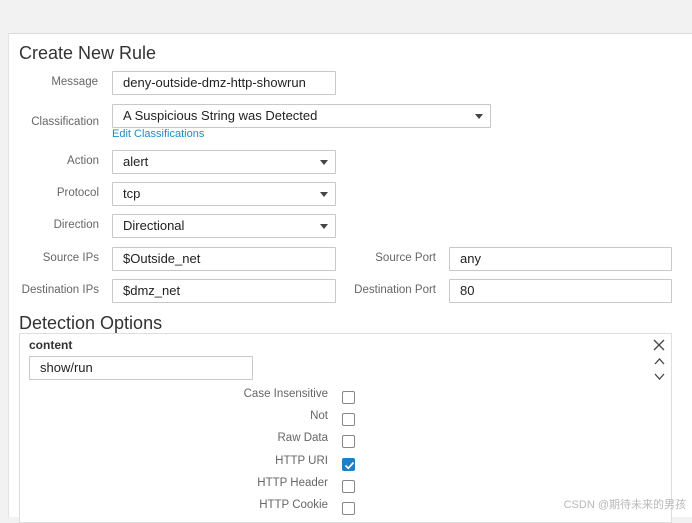 The width and height of the screenshot is (692, 523). What do you see at coordinates (285, 394) in the screenshot?
I see `option-label-case-insensitive: Case Insensitive` at bounding box center [285, 394].